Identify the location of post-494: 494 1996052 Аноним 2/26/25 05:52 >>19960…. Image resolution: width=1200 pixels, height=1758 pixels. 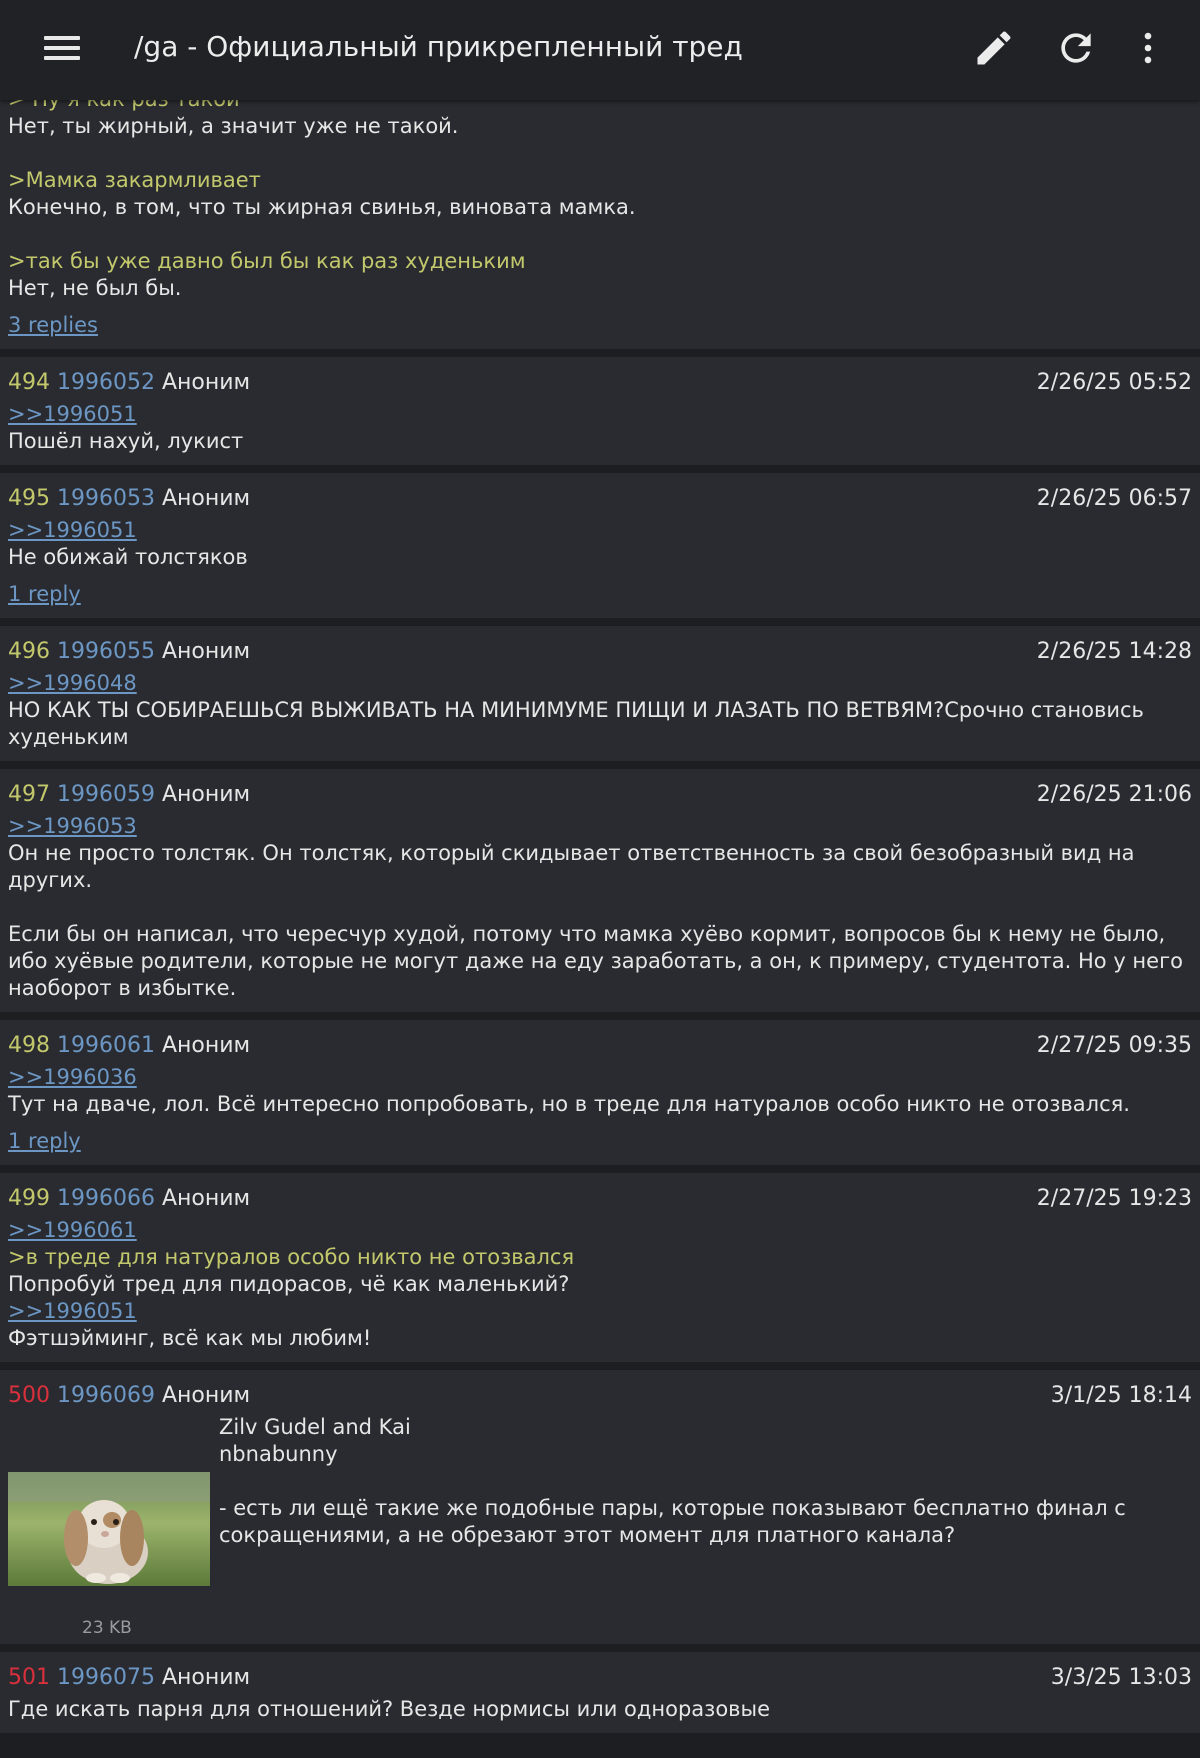
(600, 411).